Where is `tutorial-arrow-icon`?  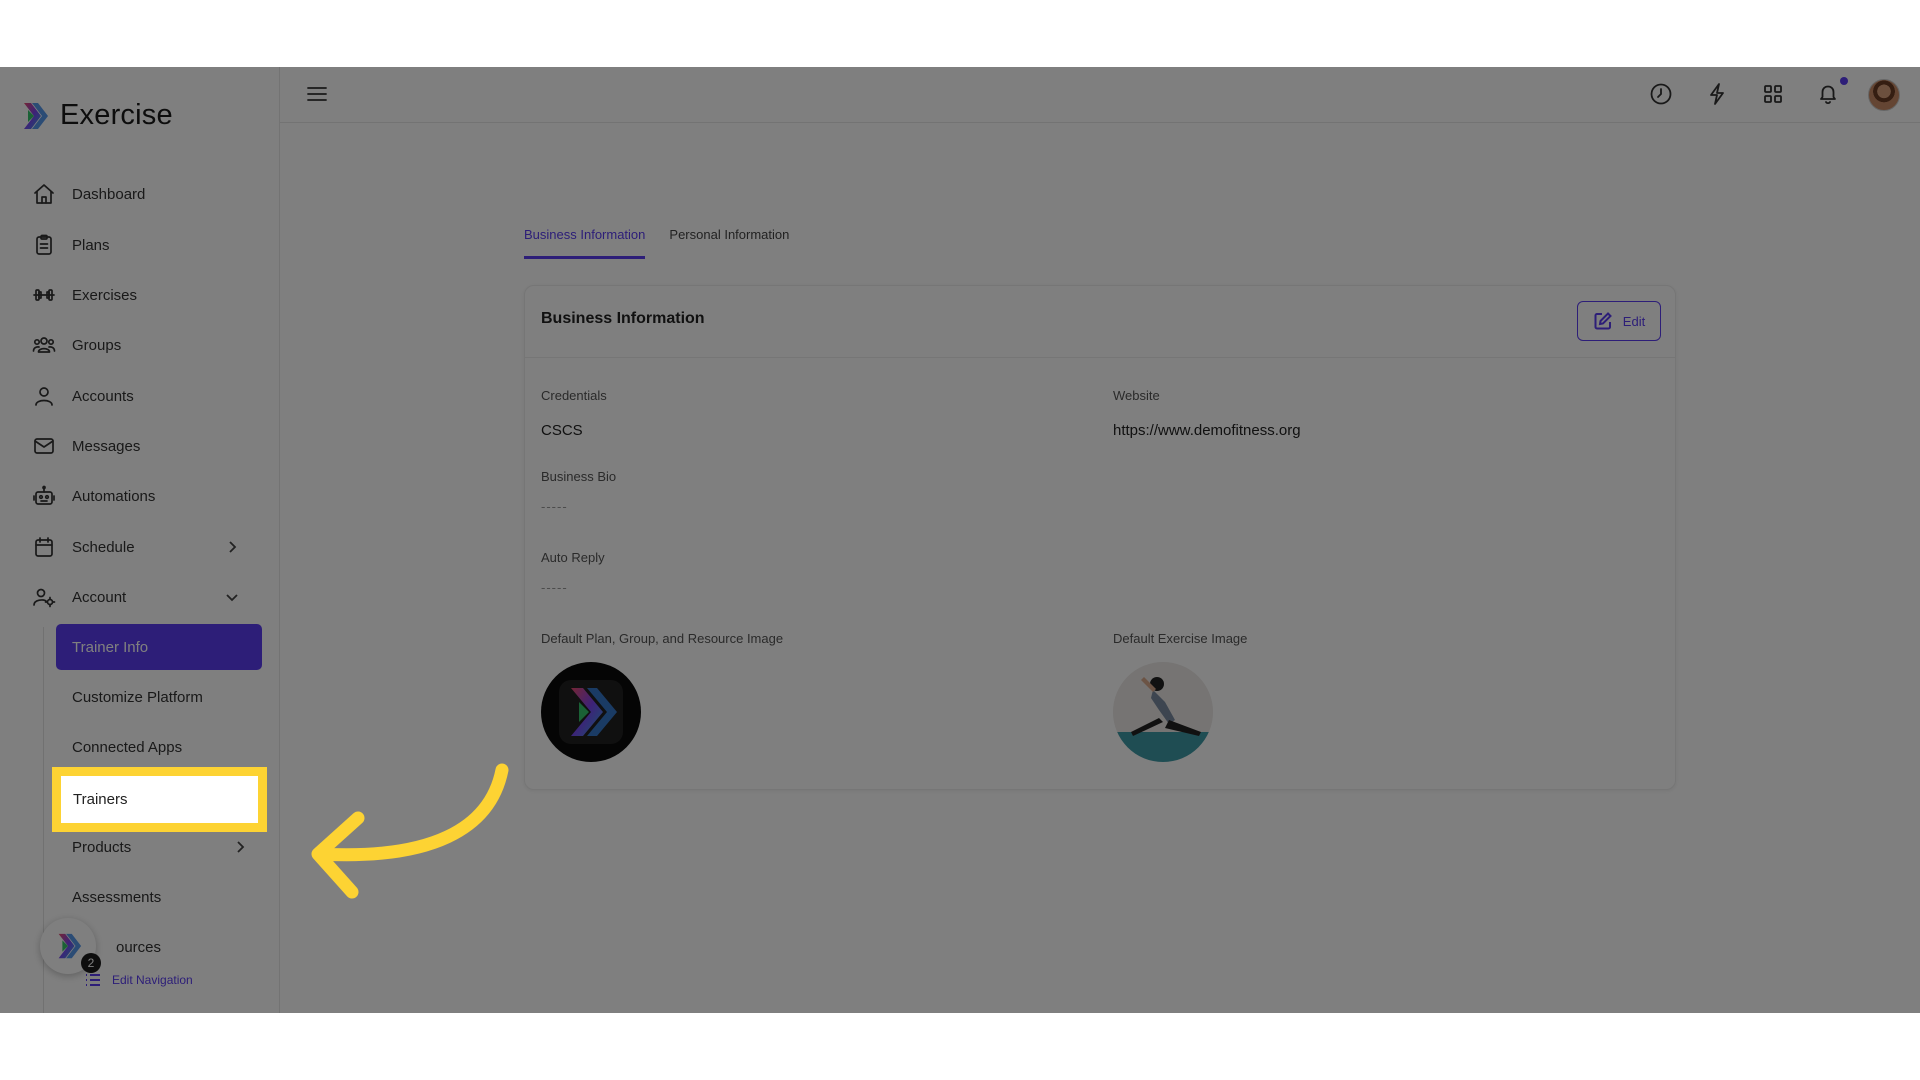
tutorial-arrow-icon is located at coordinates (410, 831).